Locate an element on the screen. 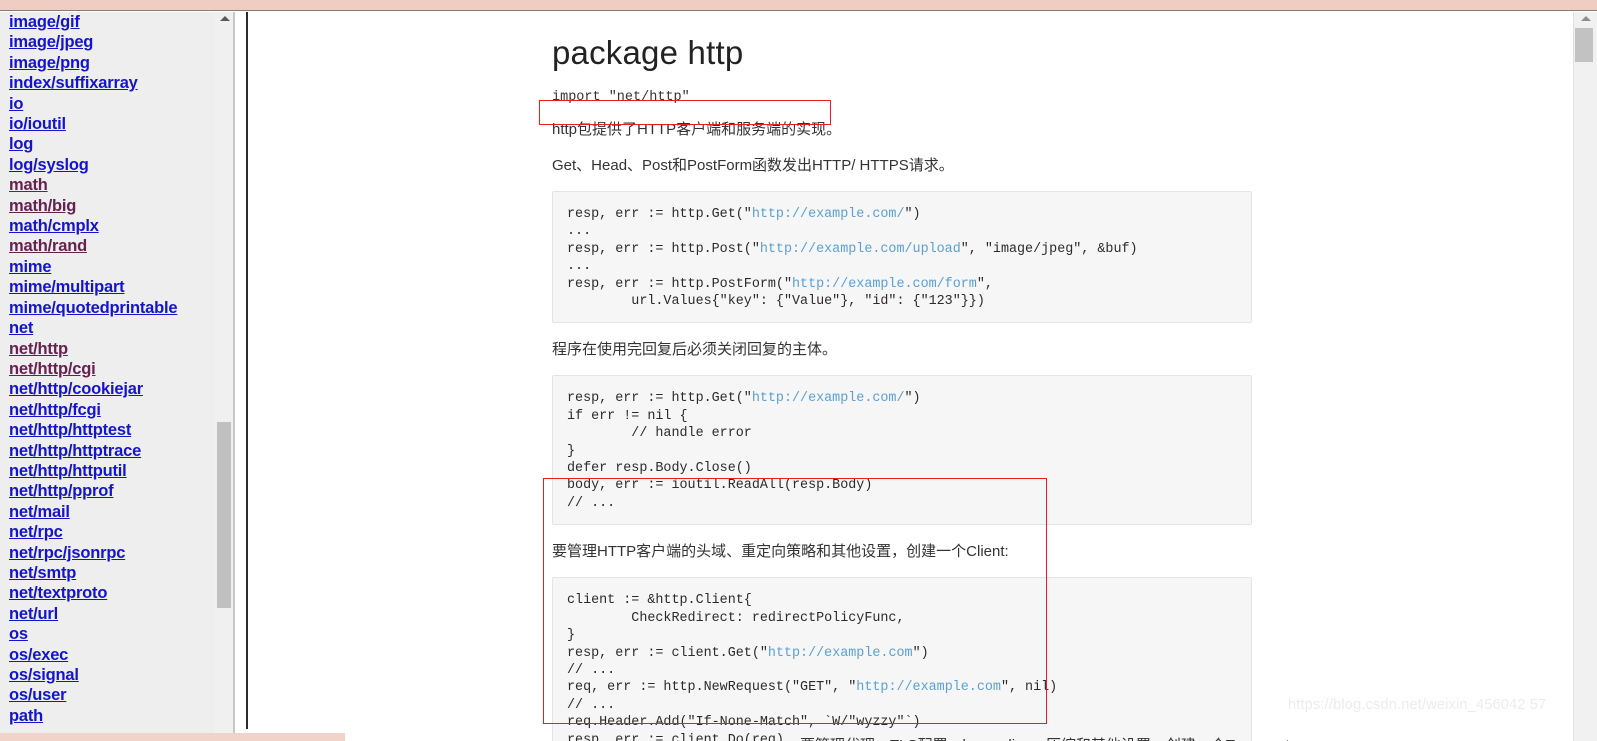 The width and height of the screenshot is (1597, 741). sidebar-item-net-rpc: net/rpc is located at coordinates (111, 532).